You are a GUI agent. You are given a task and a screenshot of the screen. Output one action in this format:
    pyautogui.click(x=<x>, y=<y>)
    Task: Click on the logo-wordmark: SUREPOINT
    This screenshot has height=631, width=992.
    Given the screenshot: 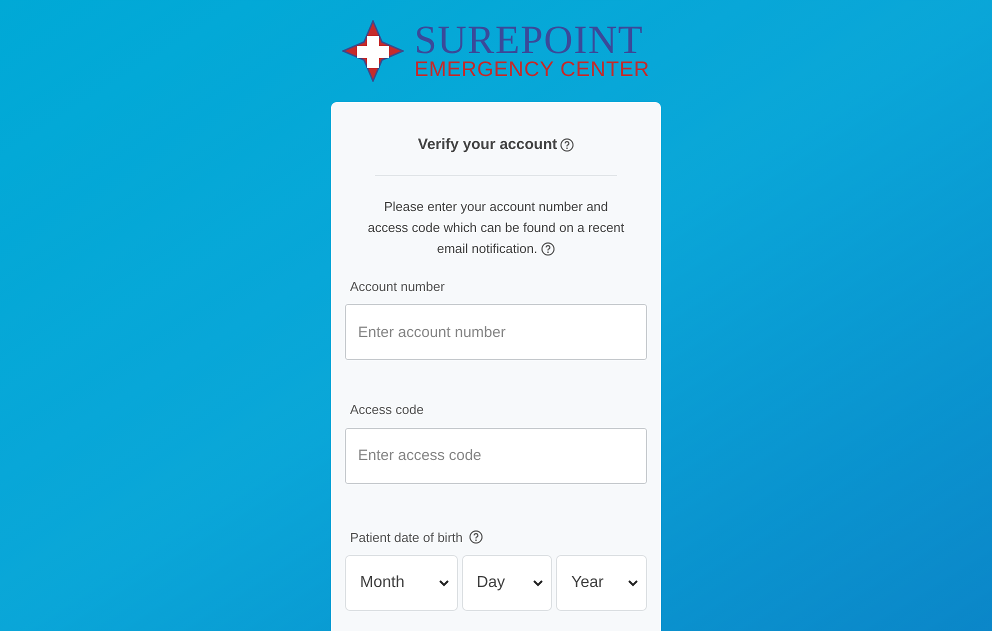 What is the action you would take?
    pyautogui.click(x=529, y=40)
    